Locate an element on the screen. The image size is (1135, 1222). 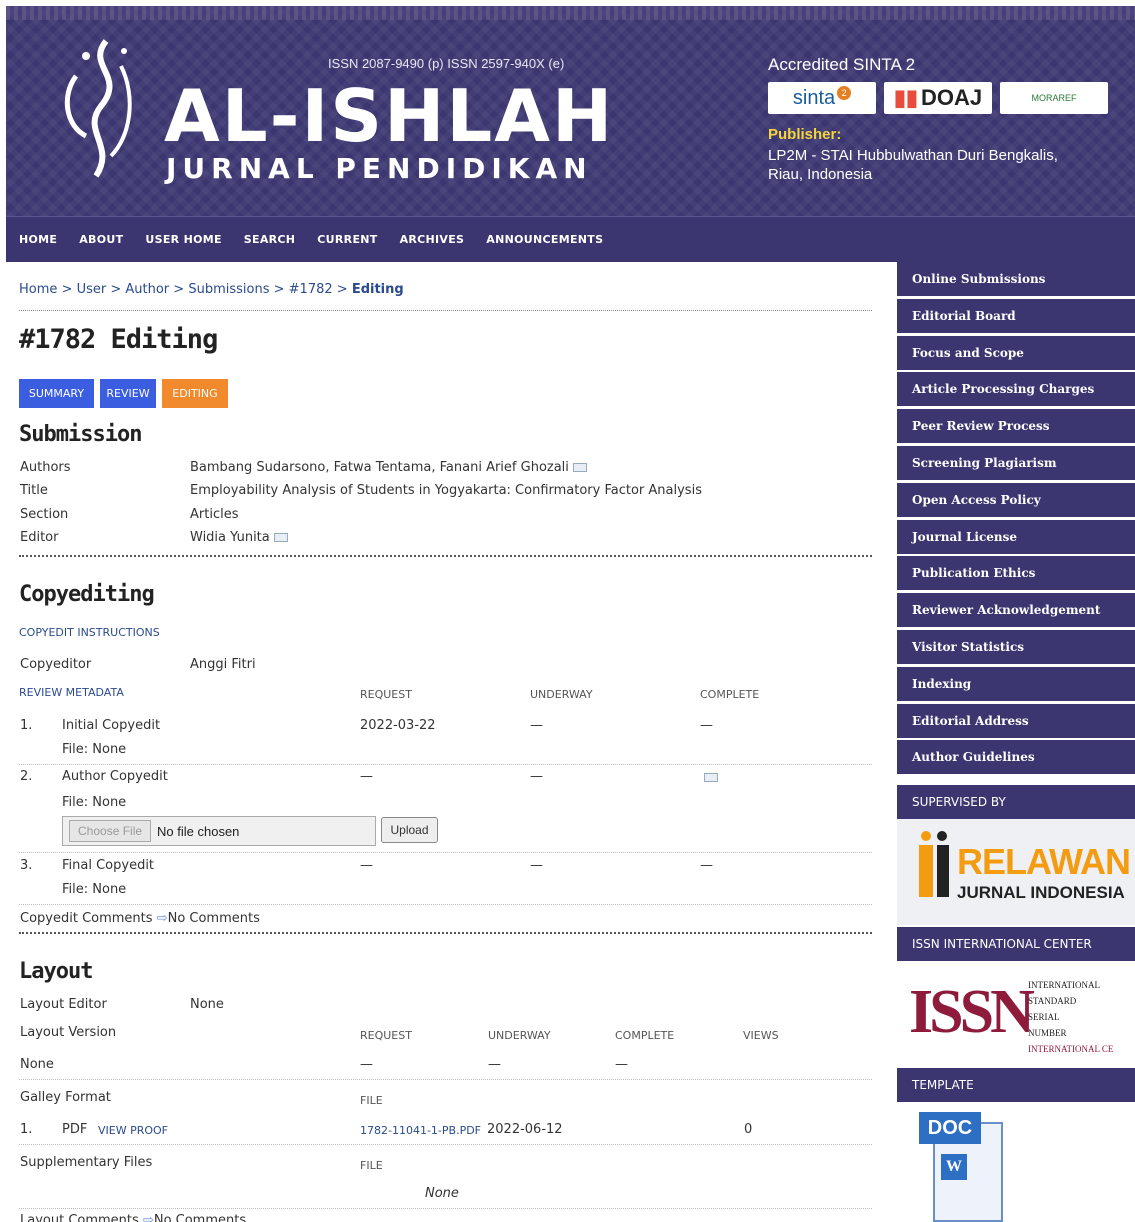
sinta-rank: 2 is located at coordinates (844, 93).